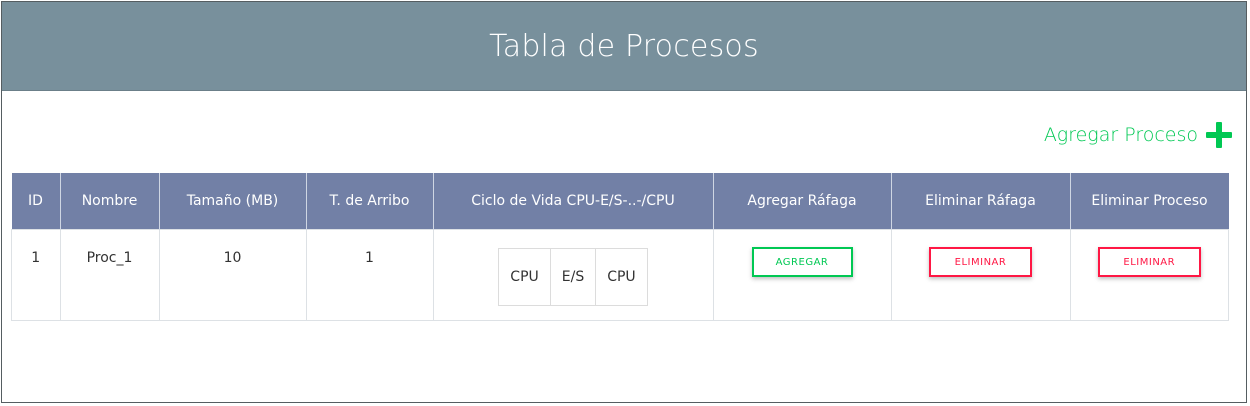  I want to click on cell-add-burst: AGREGAR, so click(802, 275).